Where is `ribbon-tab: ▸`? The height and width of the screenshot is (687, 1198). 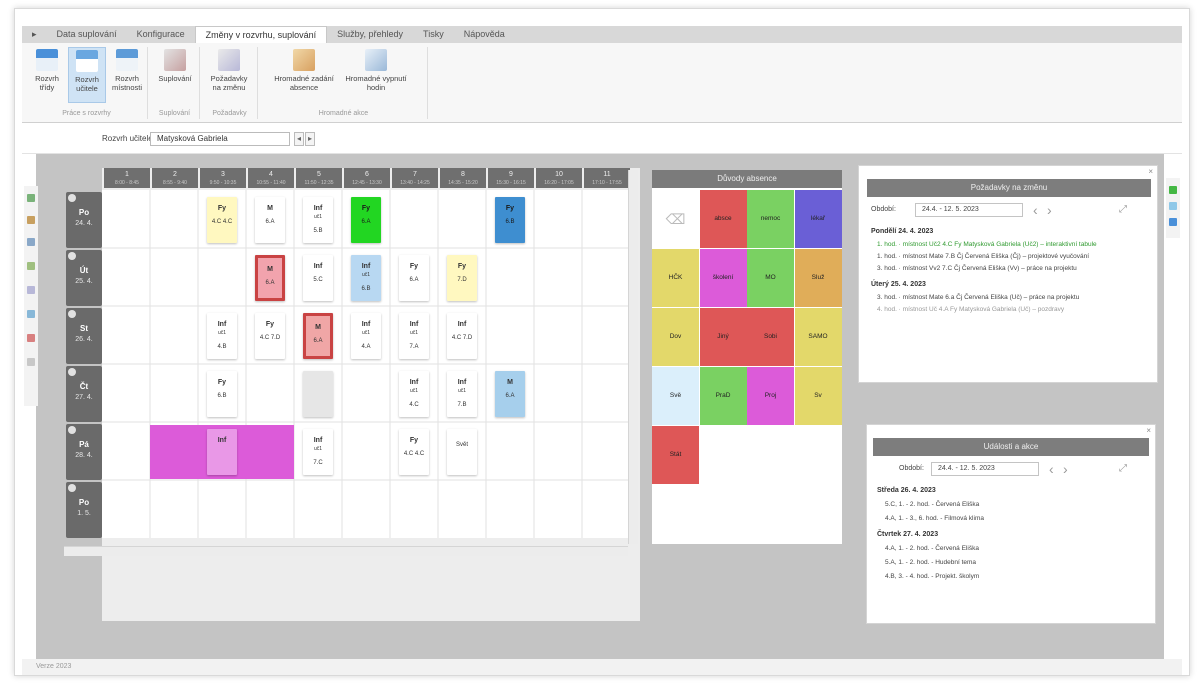 ribbon-tab: ▸ is located at coordinates (34, 34).